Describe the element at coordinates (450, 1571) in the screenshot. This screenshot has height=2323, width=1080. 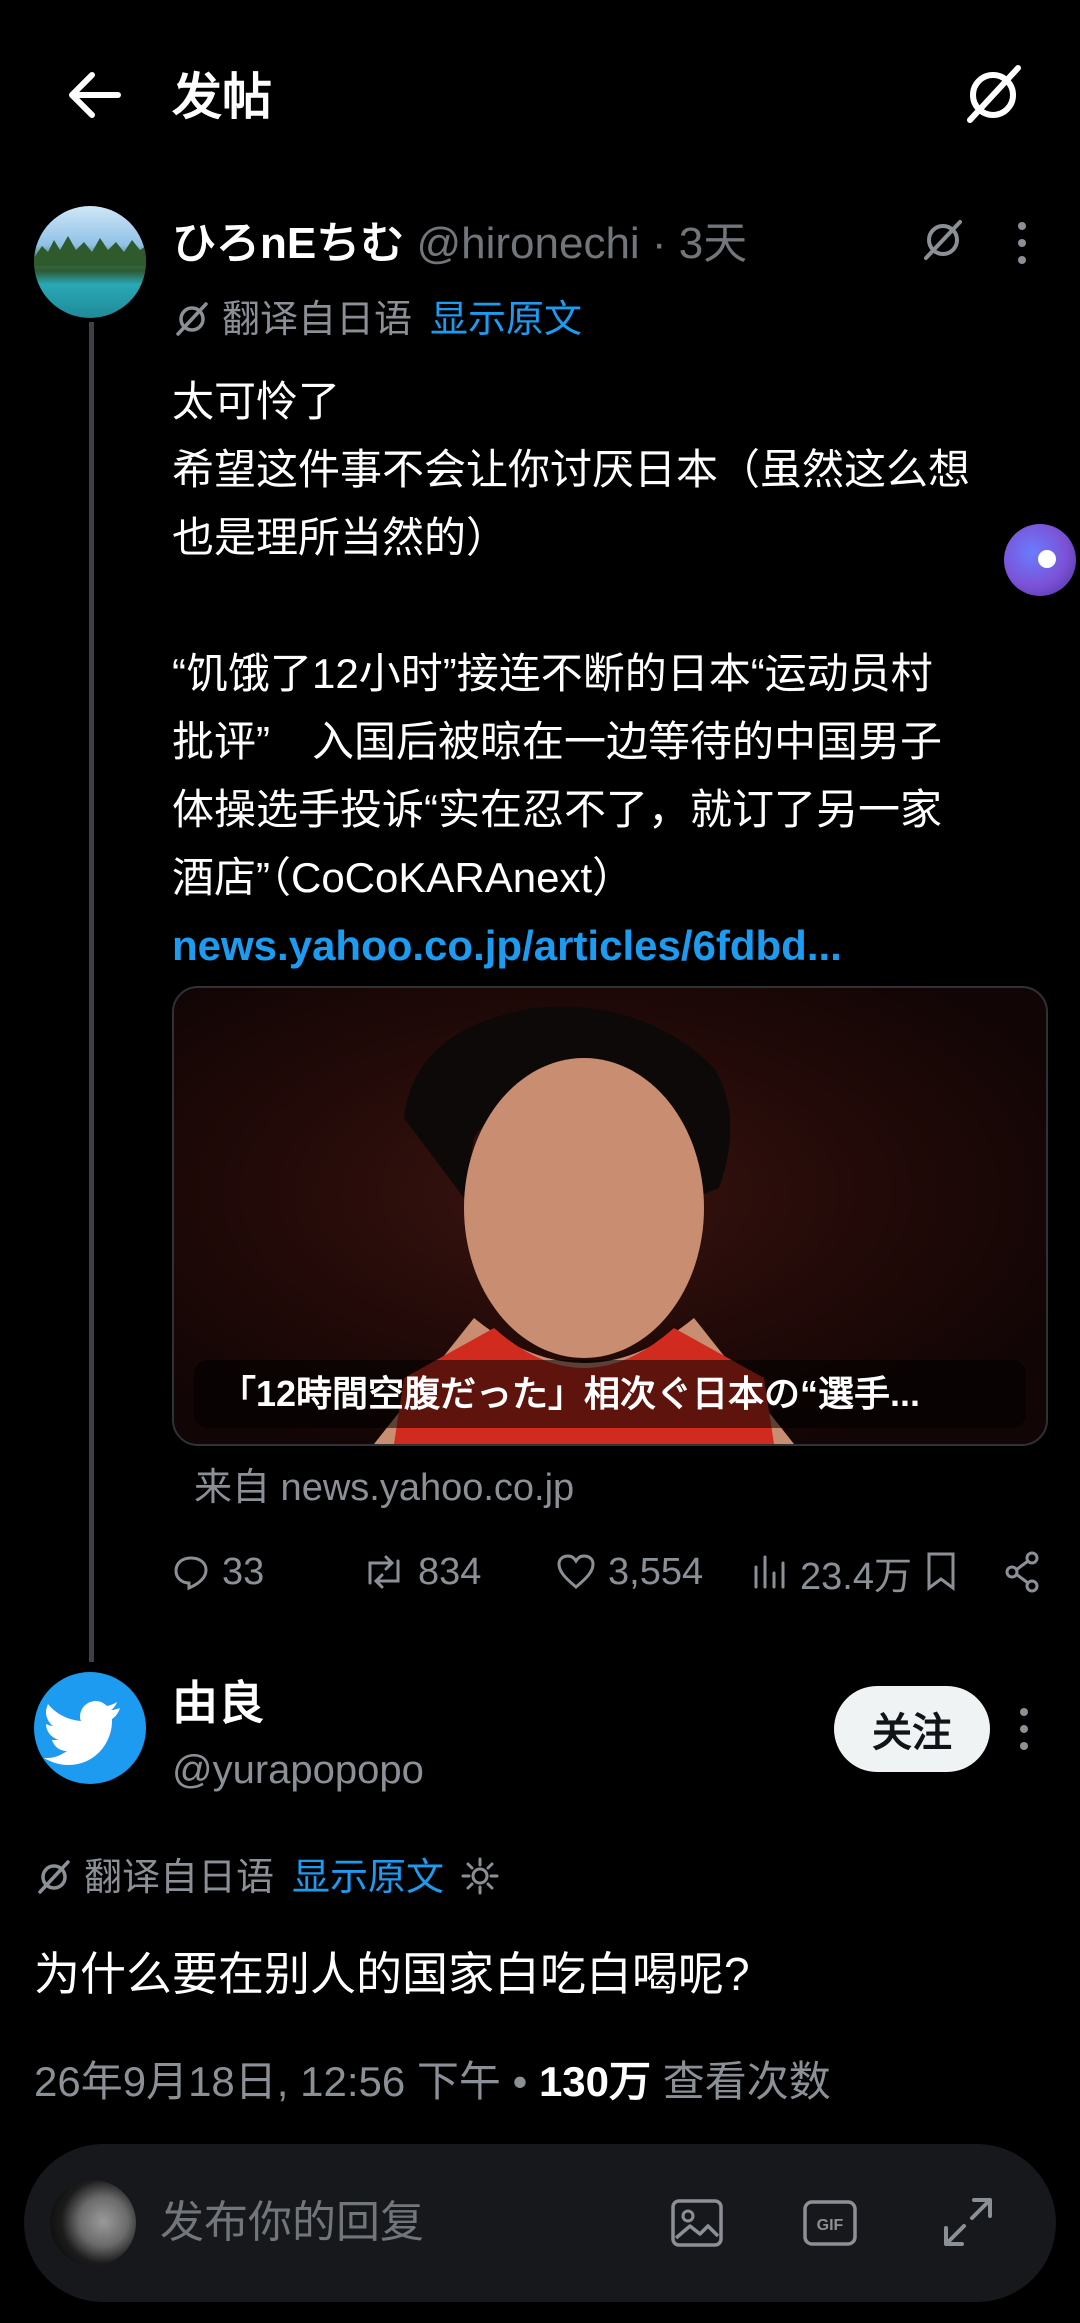
I see `repost-count: 834` at that location.